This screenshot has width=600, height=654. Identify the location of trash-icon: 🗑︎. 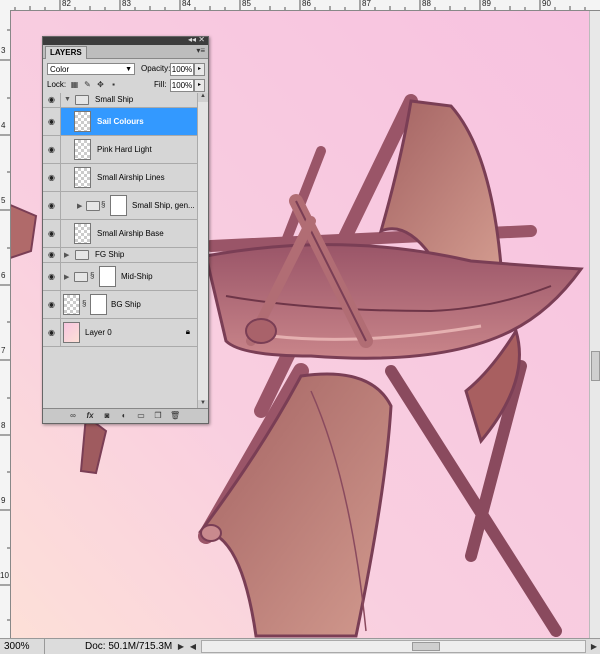
(175, 415).